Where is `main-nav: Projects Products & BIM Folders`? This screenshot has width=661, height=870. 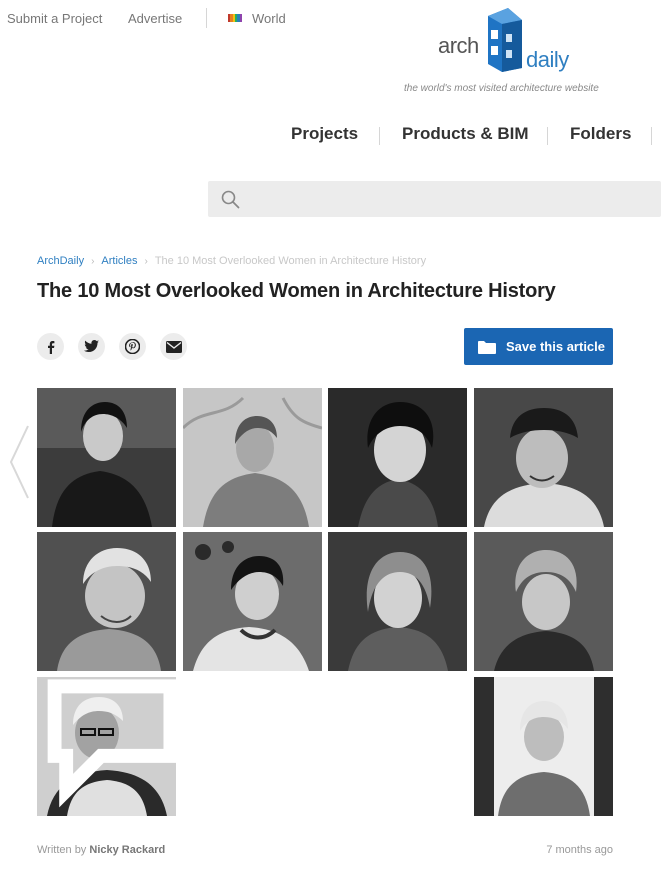
main-nav: Projects Products & BIM Folders is located at coordinates (330, 136).